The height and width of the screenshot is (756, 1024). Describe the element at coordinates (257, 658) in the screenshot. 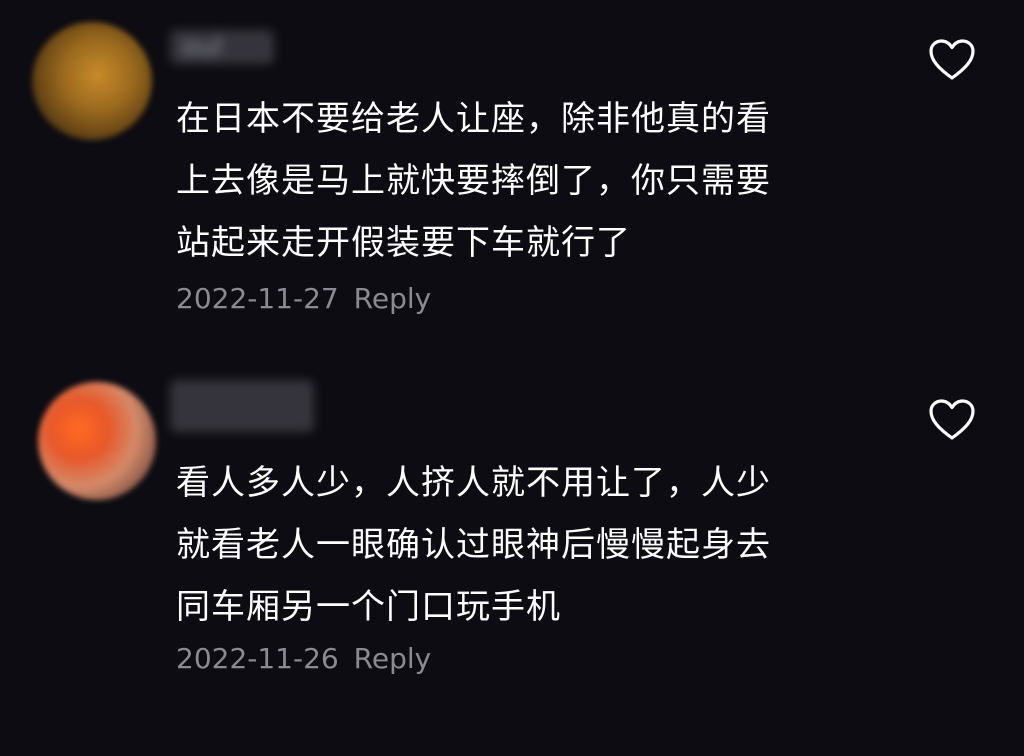

I see `comment-date: 2022-11-26` at that location.